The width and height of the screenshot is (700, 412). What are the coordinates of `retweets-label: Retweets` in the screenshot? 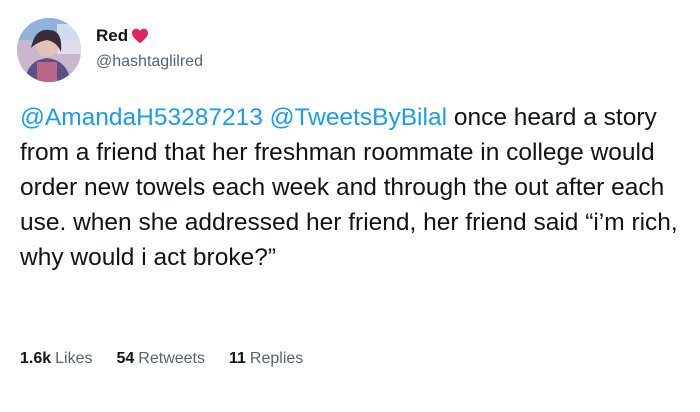 It's located at (171, 358).